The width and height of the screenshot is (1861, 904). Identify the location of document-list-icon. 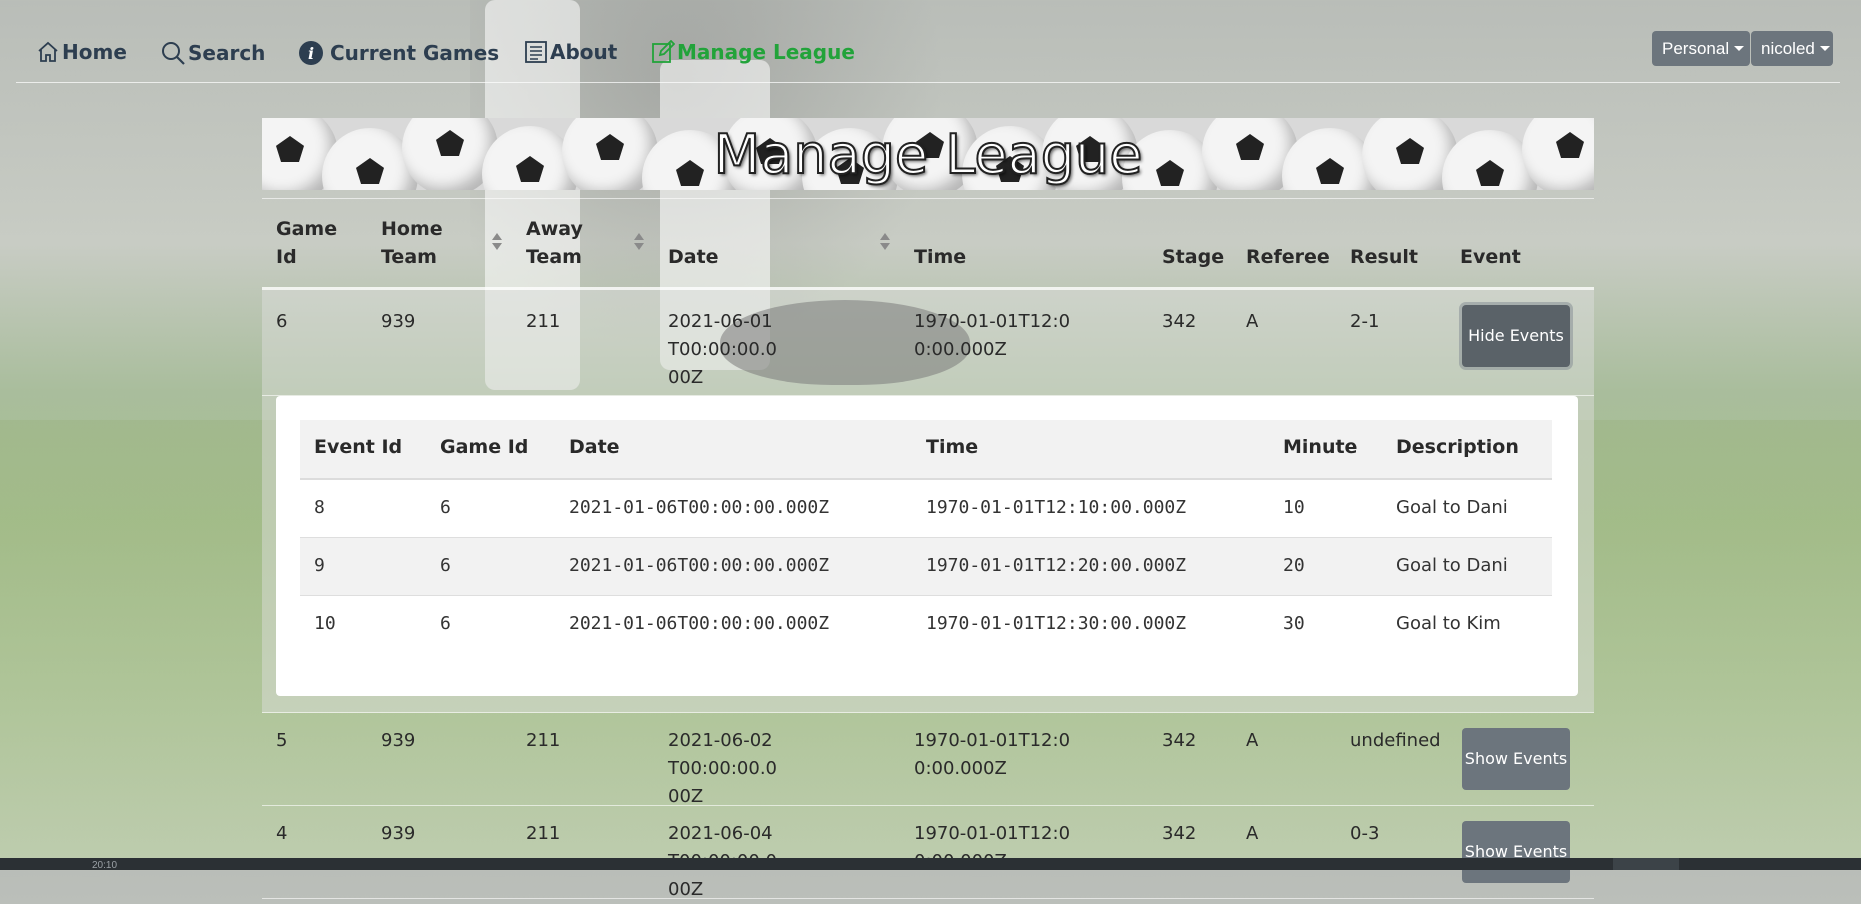
(536, 52).